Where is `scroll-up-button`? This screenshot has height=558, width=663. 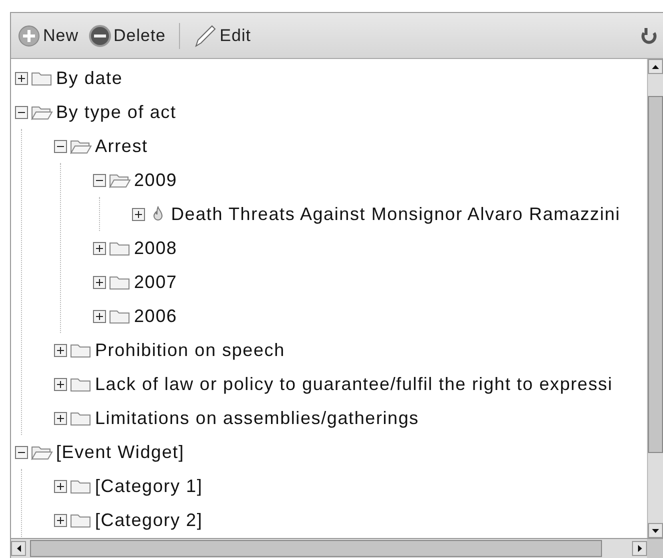 scroll-up-button is located at coordinates (655, 66).